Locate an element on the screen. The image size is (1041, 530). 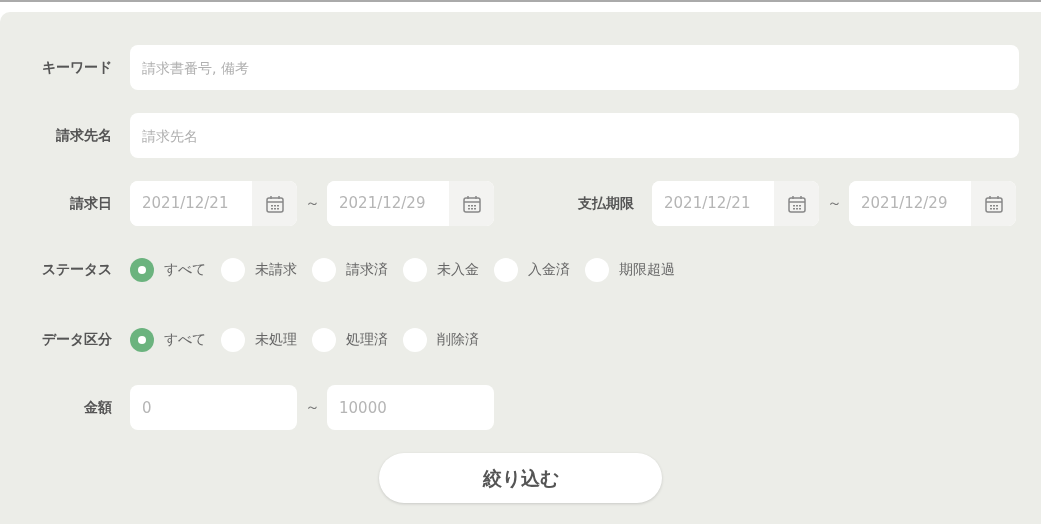
radio-option: 未請求 is located at coordinates (259, 269).